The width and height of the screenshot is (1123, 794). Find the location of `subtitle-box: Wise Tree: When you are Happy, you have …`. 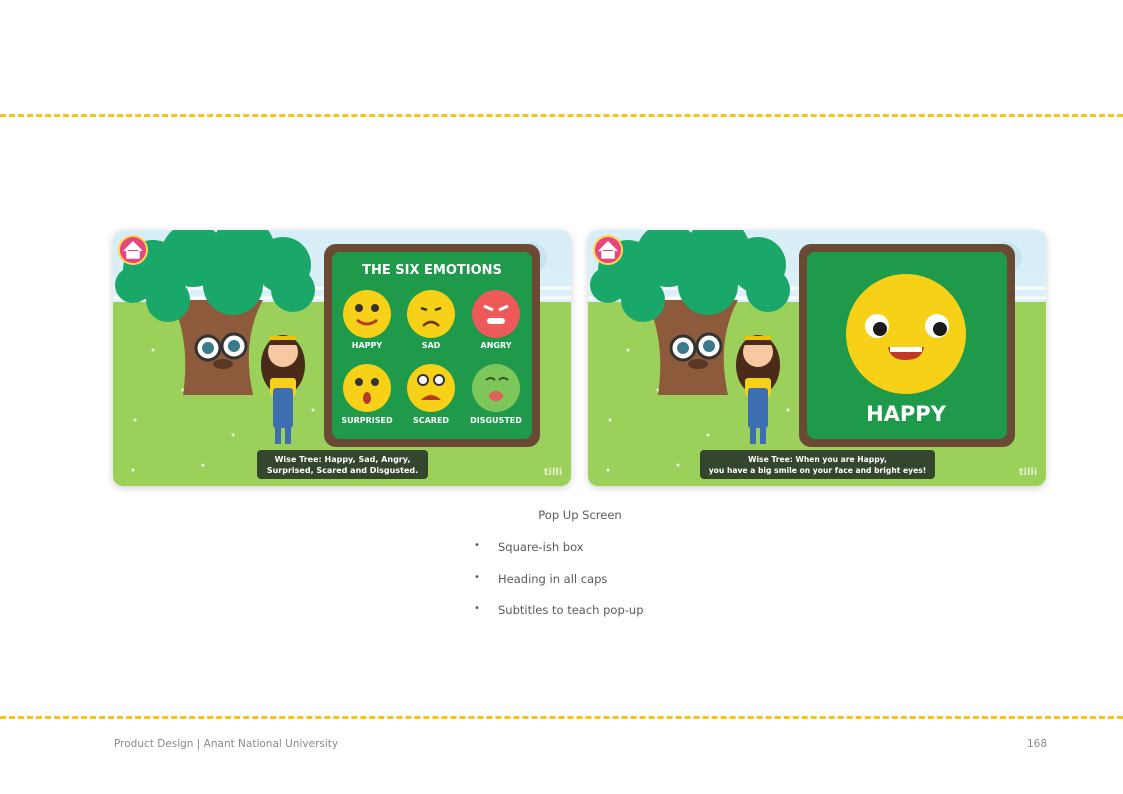

subtitle-box: Wise Tree: When you are Happy, you have … is located at coordinates (817, 464).